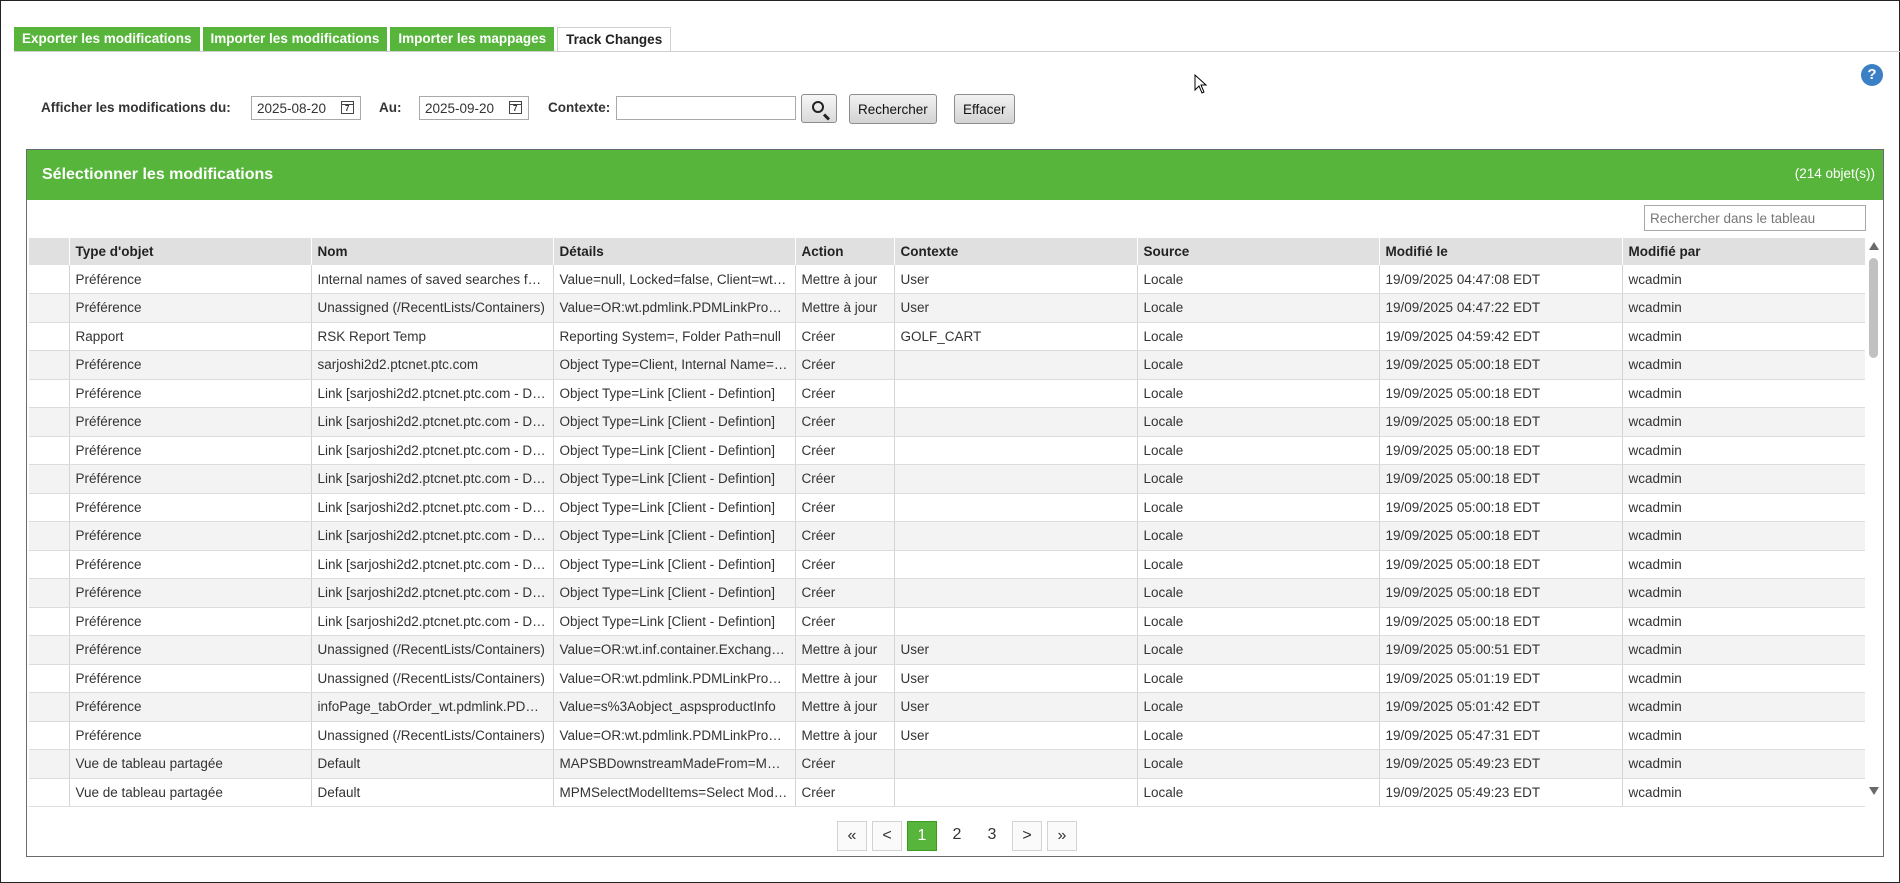 This screenshot has width=1900, height=883. Describe the element at coordinates (844, 251) in the screenshot. I see `column-header-action: Action` at that location.